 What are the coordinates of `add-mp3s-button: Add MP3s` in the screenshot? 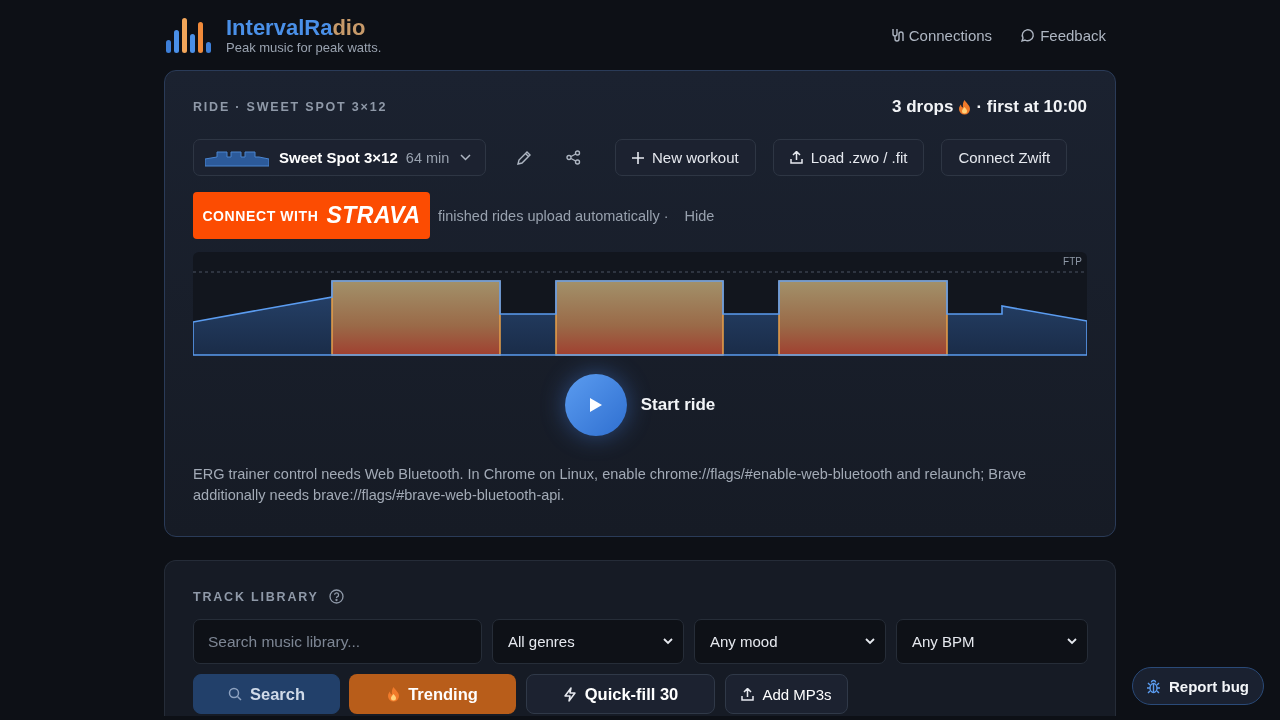 It's located at (786, 694).